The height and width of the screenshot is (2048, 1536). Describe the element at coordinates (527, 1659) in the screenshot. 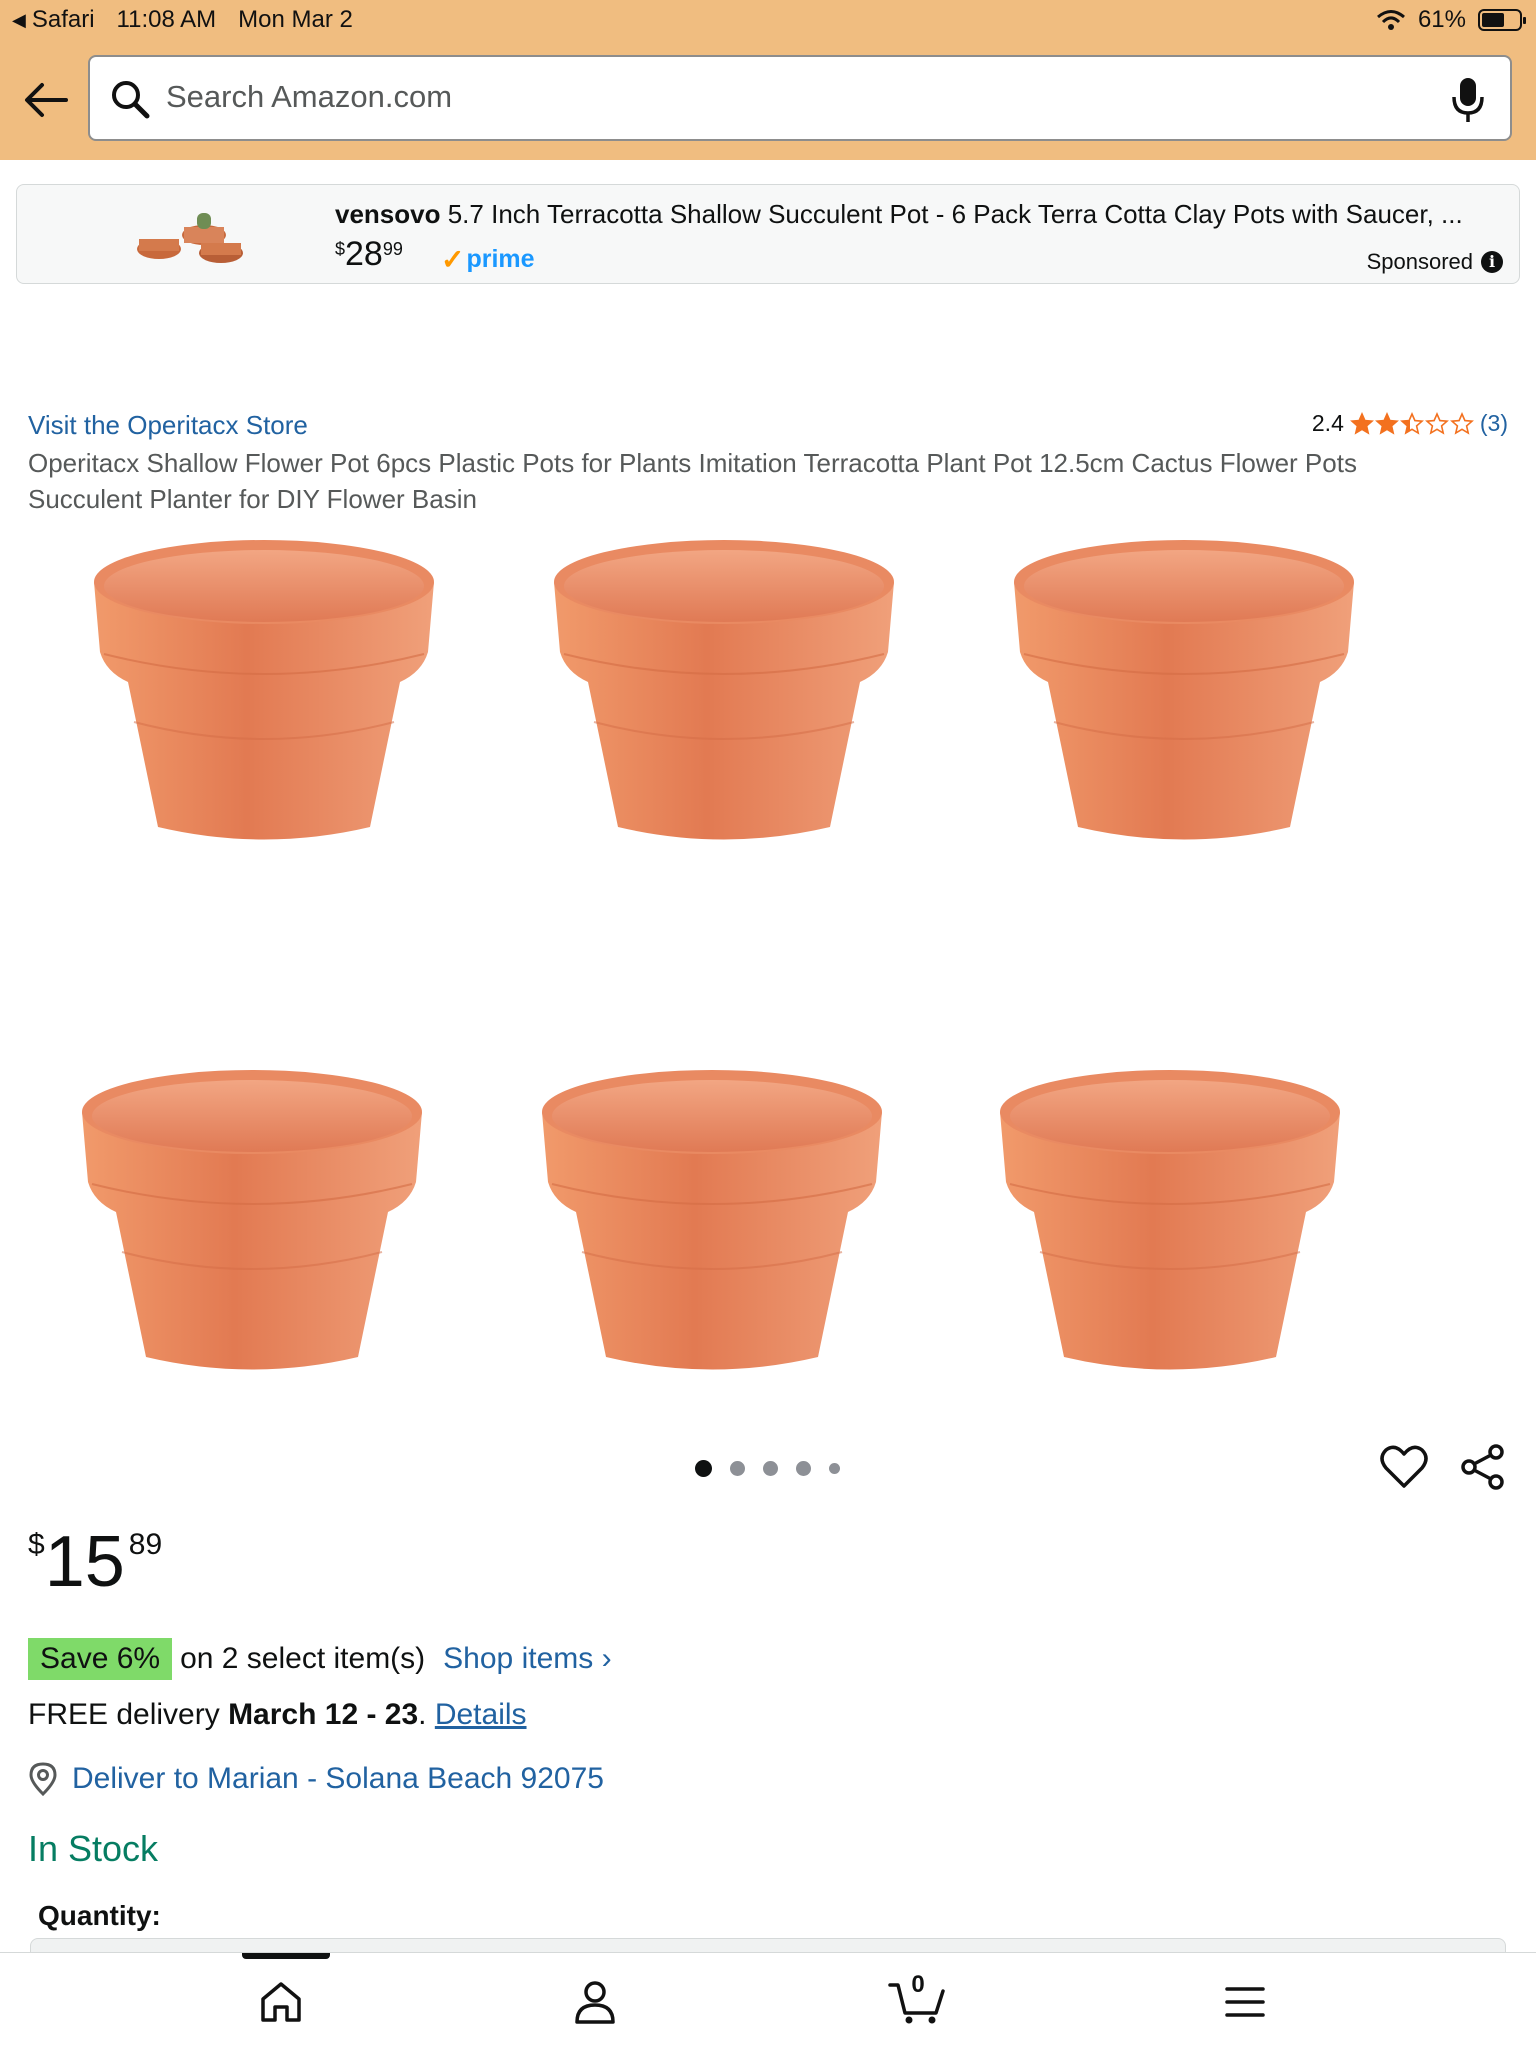

I see `shop-items-link: Shop items ›` at that location.